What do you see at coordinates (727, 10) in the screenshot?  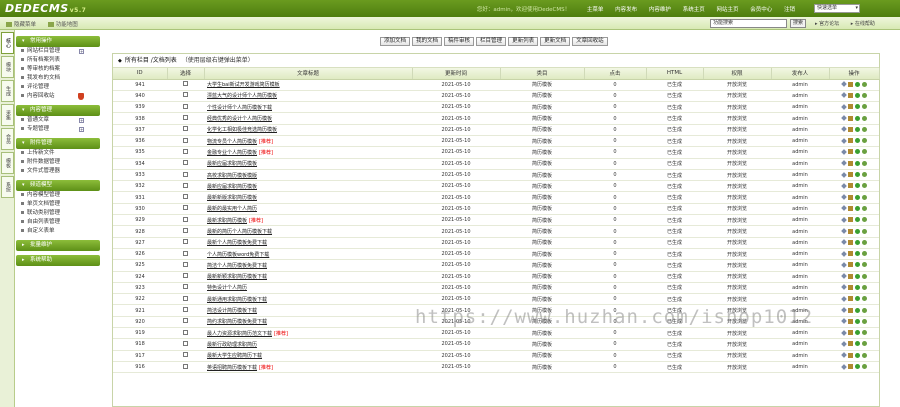 I see `nav-site-home: 网站主页` at bounding box center [727, 10].